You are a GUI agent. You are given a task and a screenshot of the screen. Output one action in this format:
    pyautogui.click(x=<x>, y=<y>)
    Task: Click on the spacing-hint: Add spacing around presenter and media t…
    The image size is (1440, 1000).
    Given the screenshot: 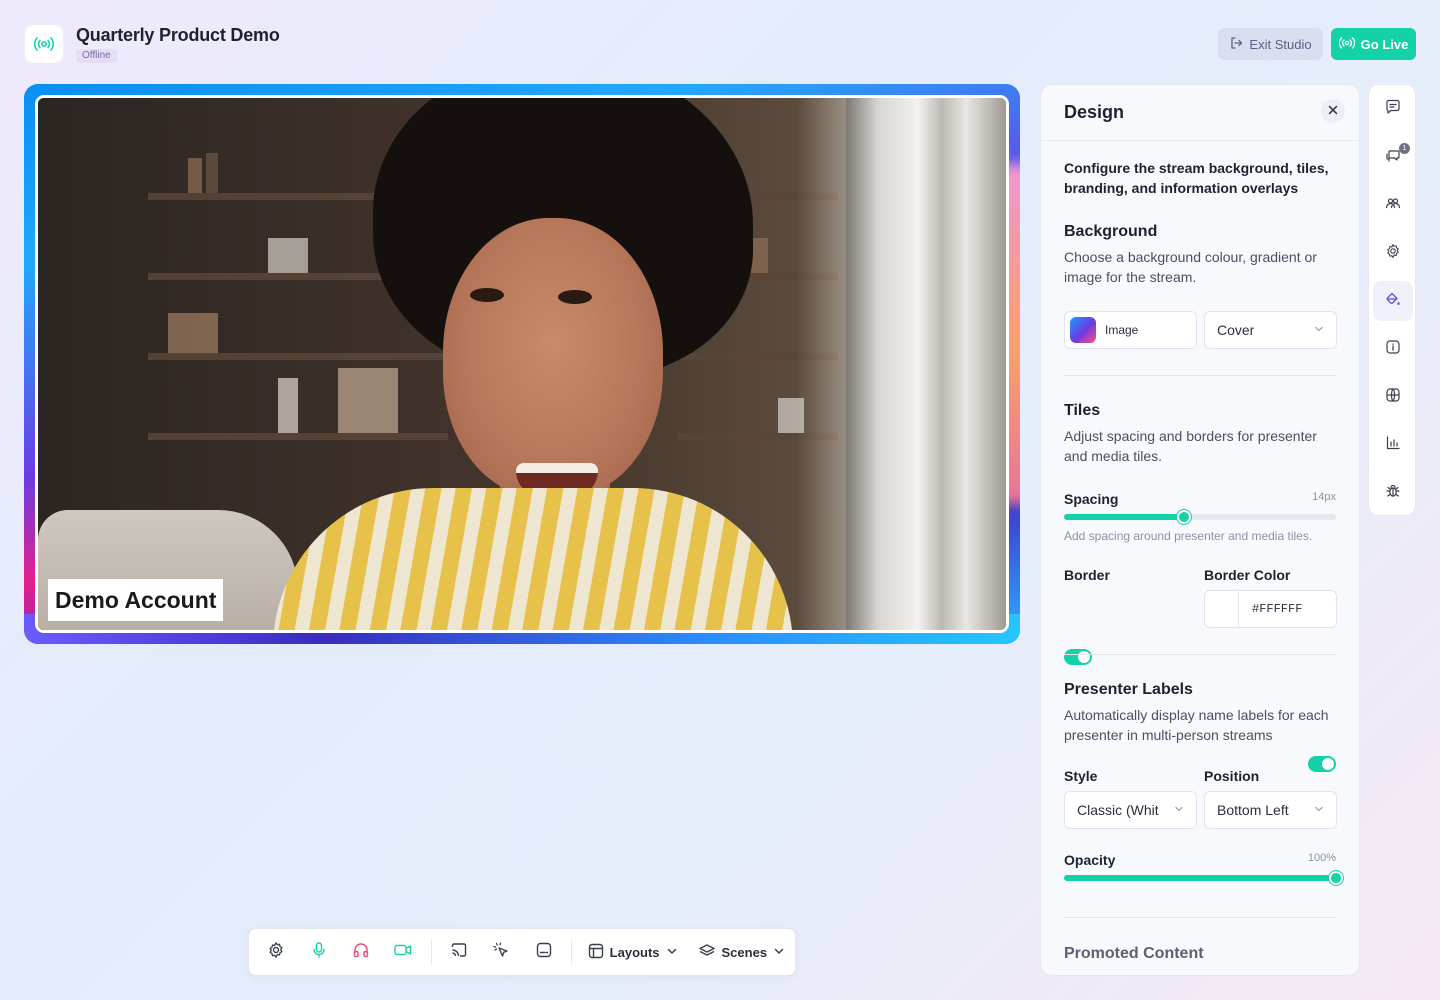 What is the action you would take?
    pyautogui.click(x=1188, y=536)
    